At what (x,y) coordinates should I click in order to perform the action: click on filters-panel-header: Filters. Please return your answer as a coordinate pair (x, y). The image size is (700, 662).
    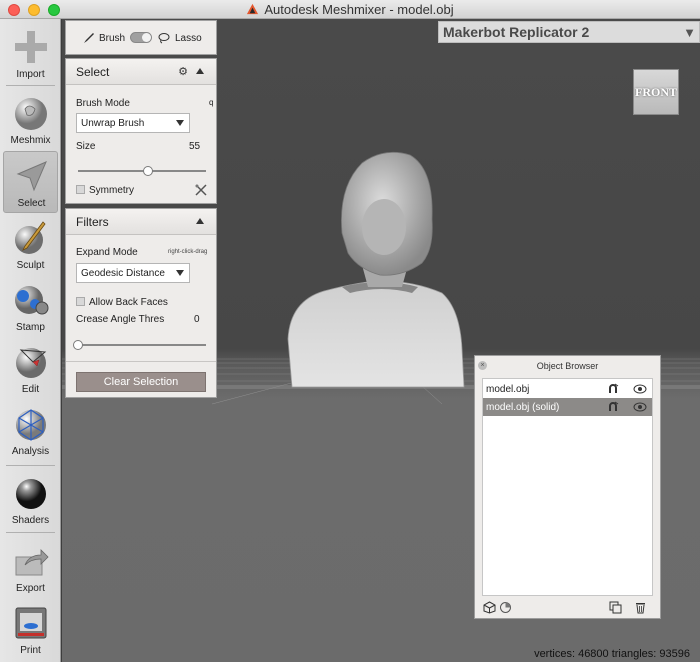
    Looking at the image, I should click on (141, 222).